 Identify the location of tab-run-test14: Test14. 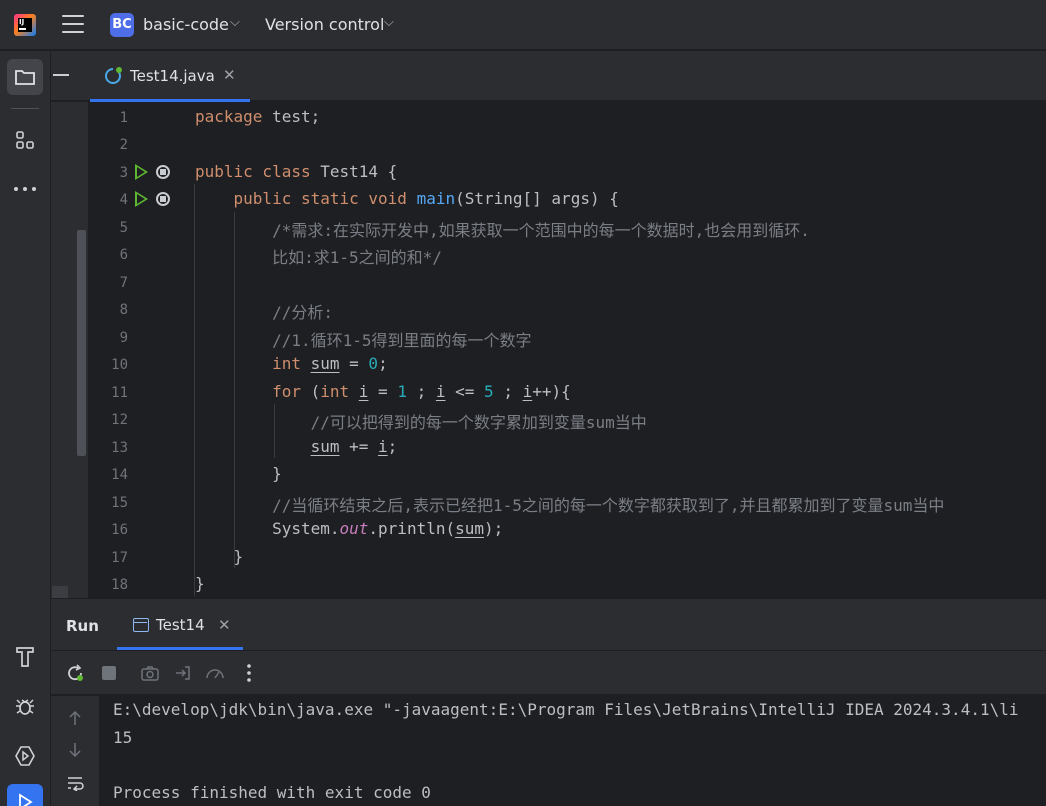
(180, 625).